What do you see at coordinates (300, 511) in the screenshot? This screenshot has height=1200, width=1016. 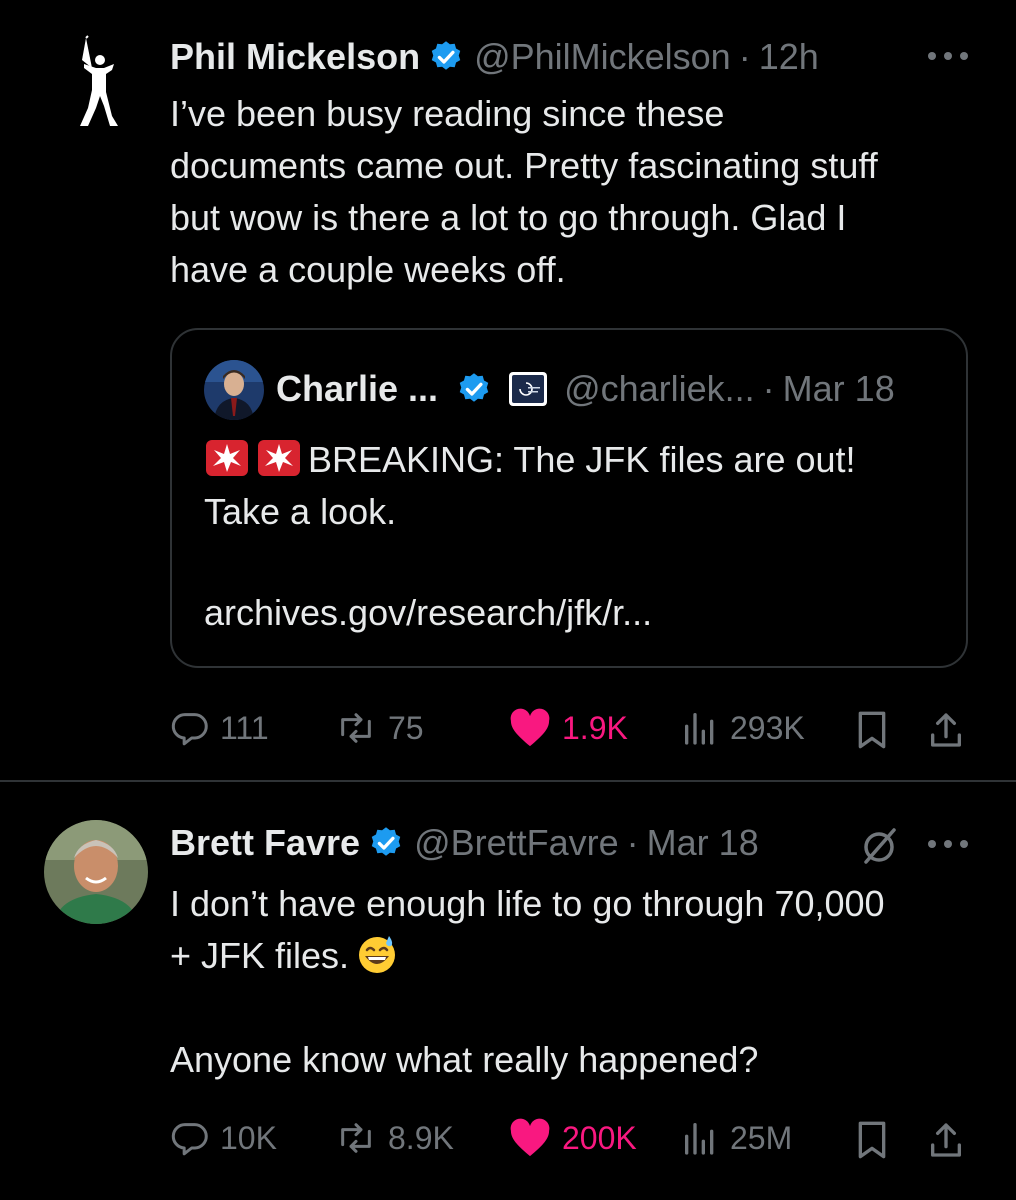 I see `quote-text-line: Take a look.` at bounding box center [300, 511].